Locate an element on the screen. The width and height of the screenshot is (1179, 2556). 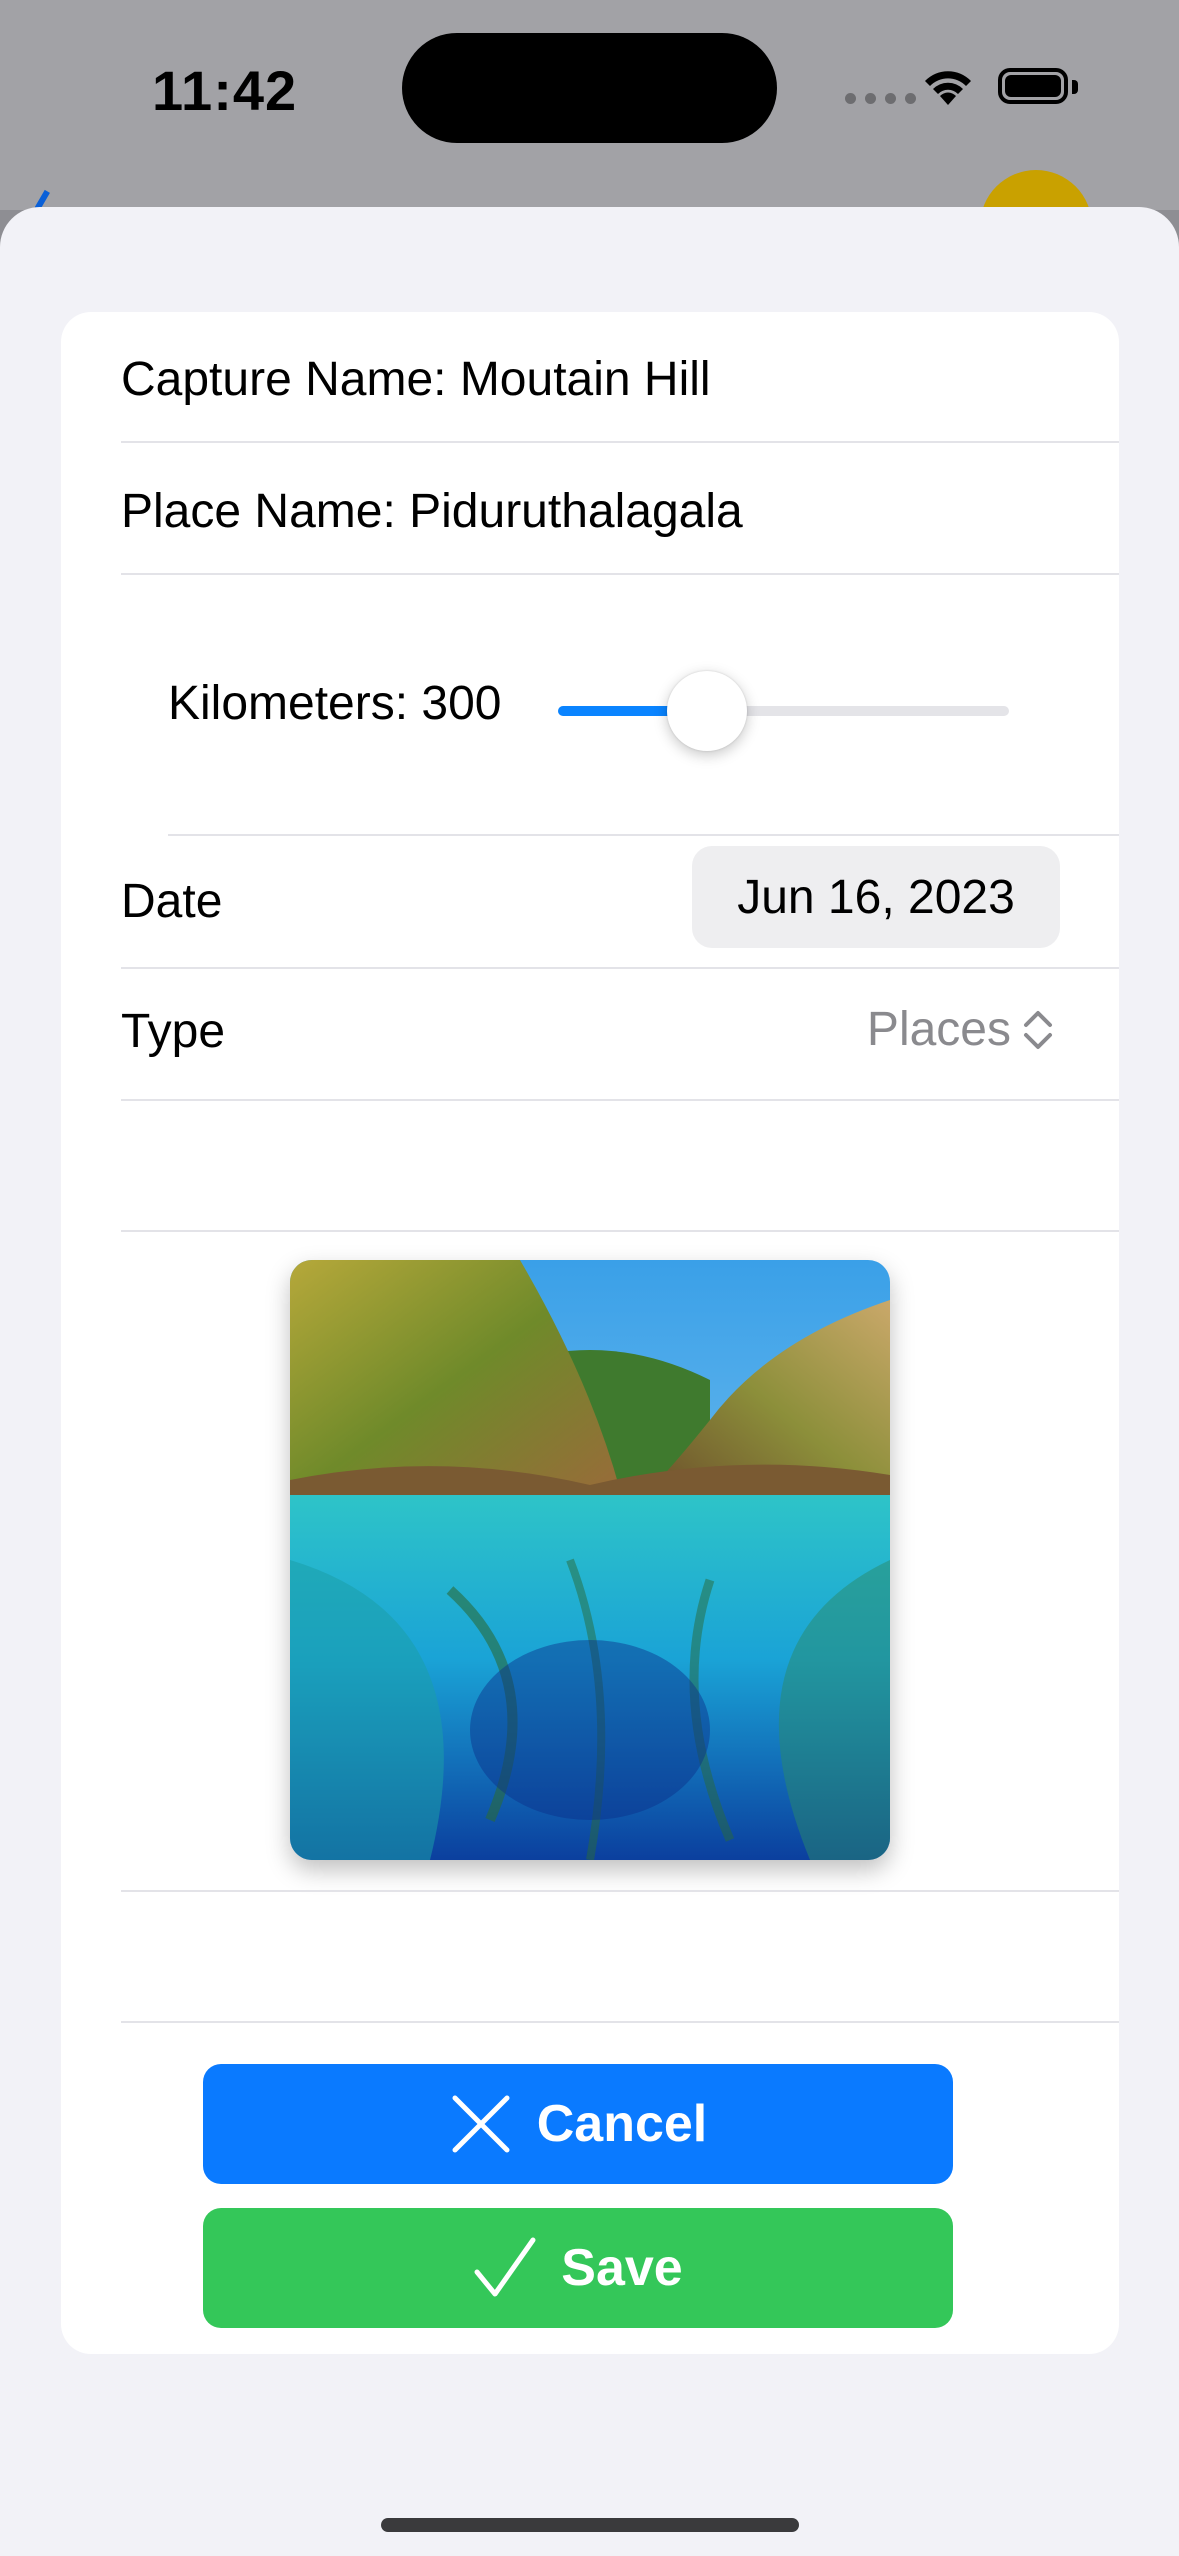
date-picker-button: Jun 16, 2023 is located at coordinates (876, 897).